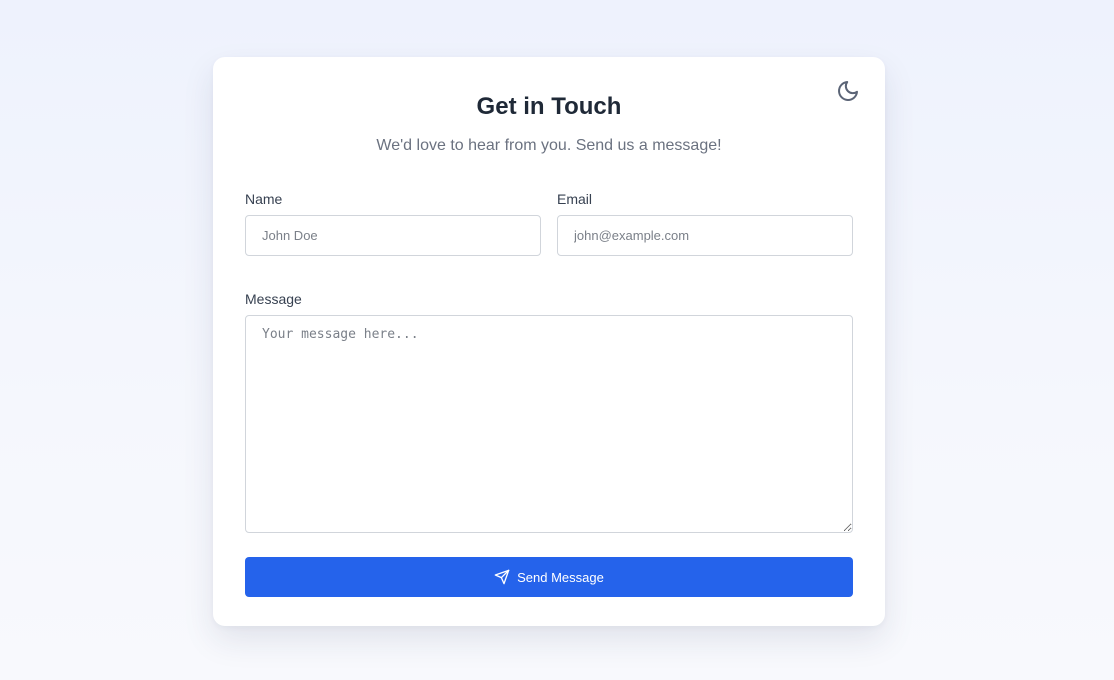 The width and height of the screenshot is (1114, 680). I want to click on send-icon, so click(502, 577).